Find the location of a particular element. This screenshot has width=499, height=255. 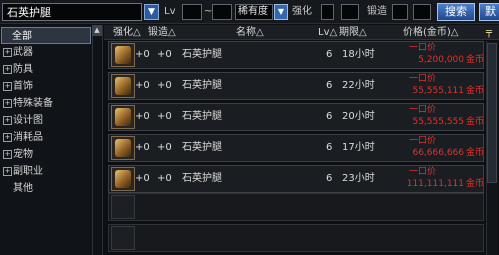

enhance-max-input is located at coordinates (350, 12).